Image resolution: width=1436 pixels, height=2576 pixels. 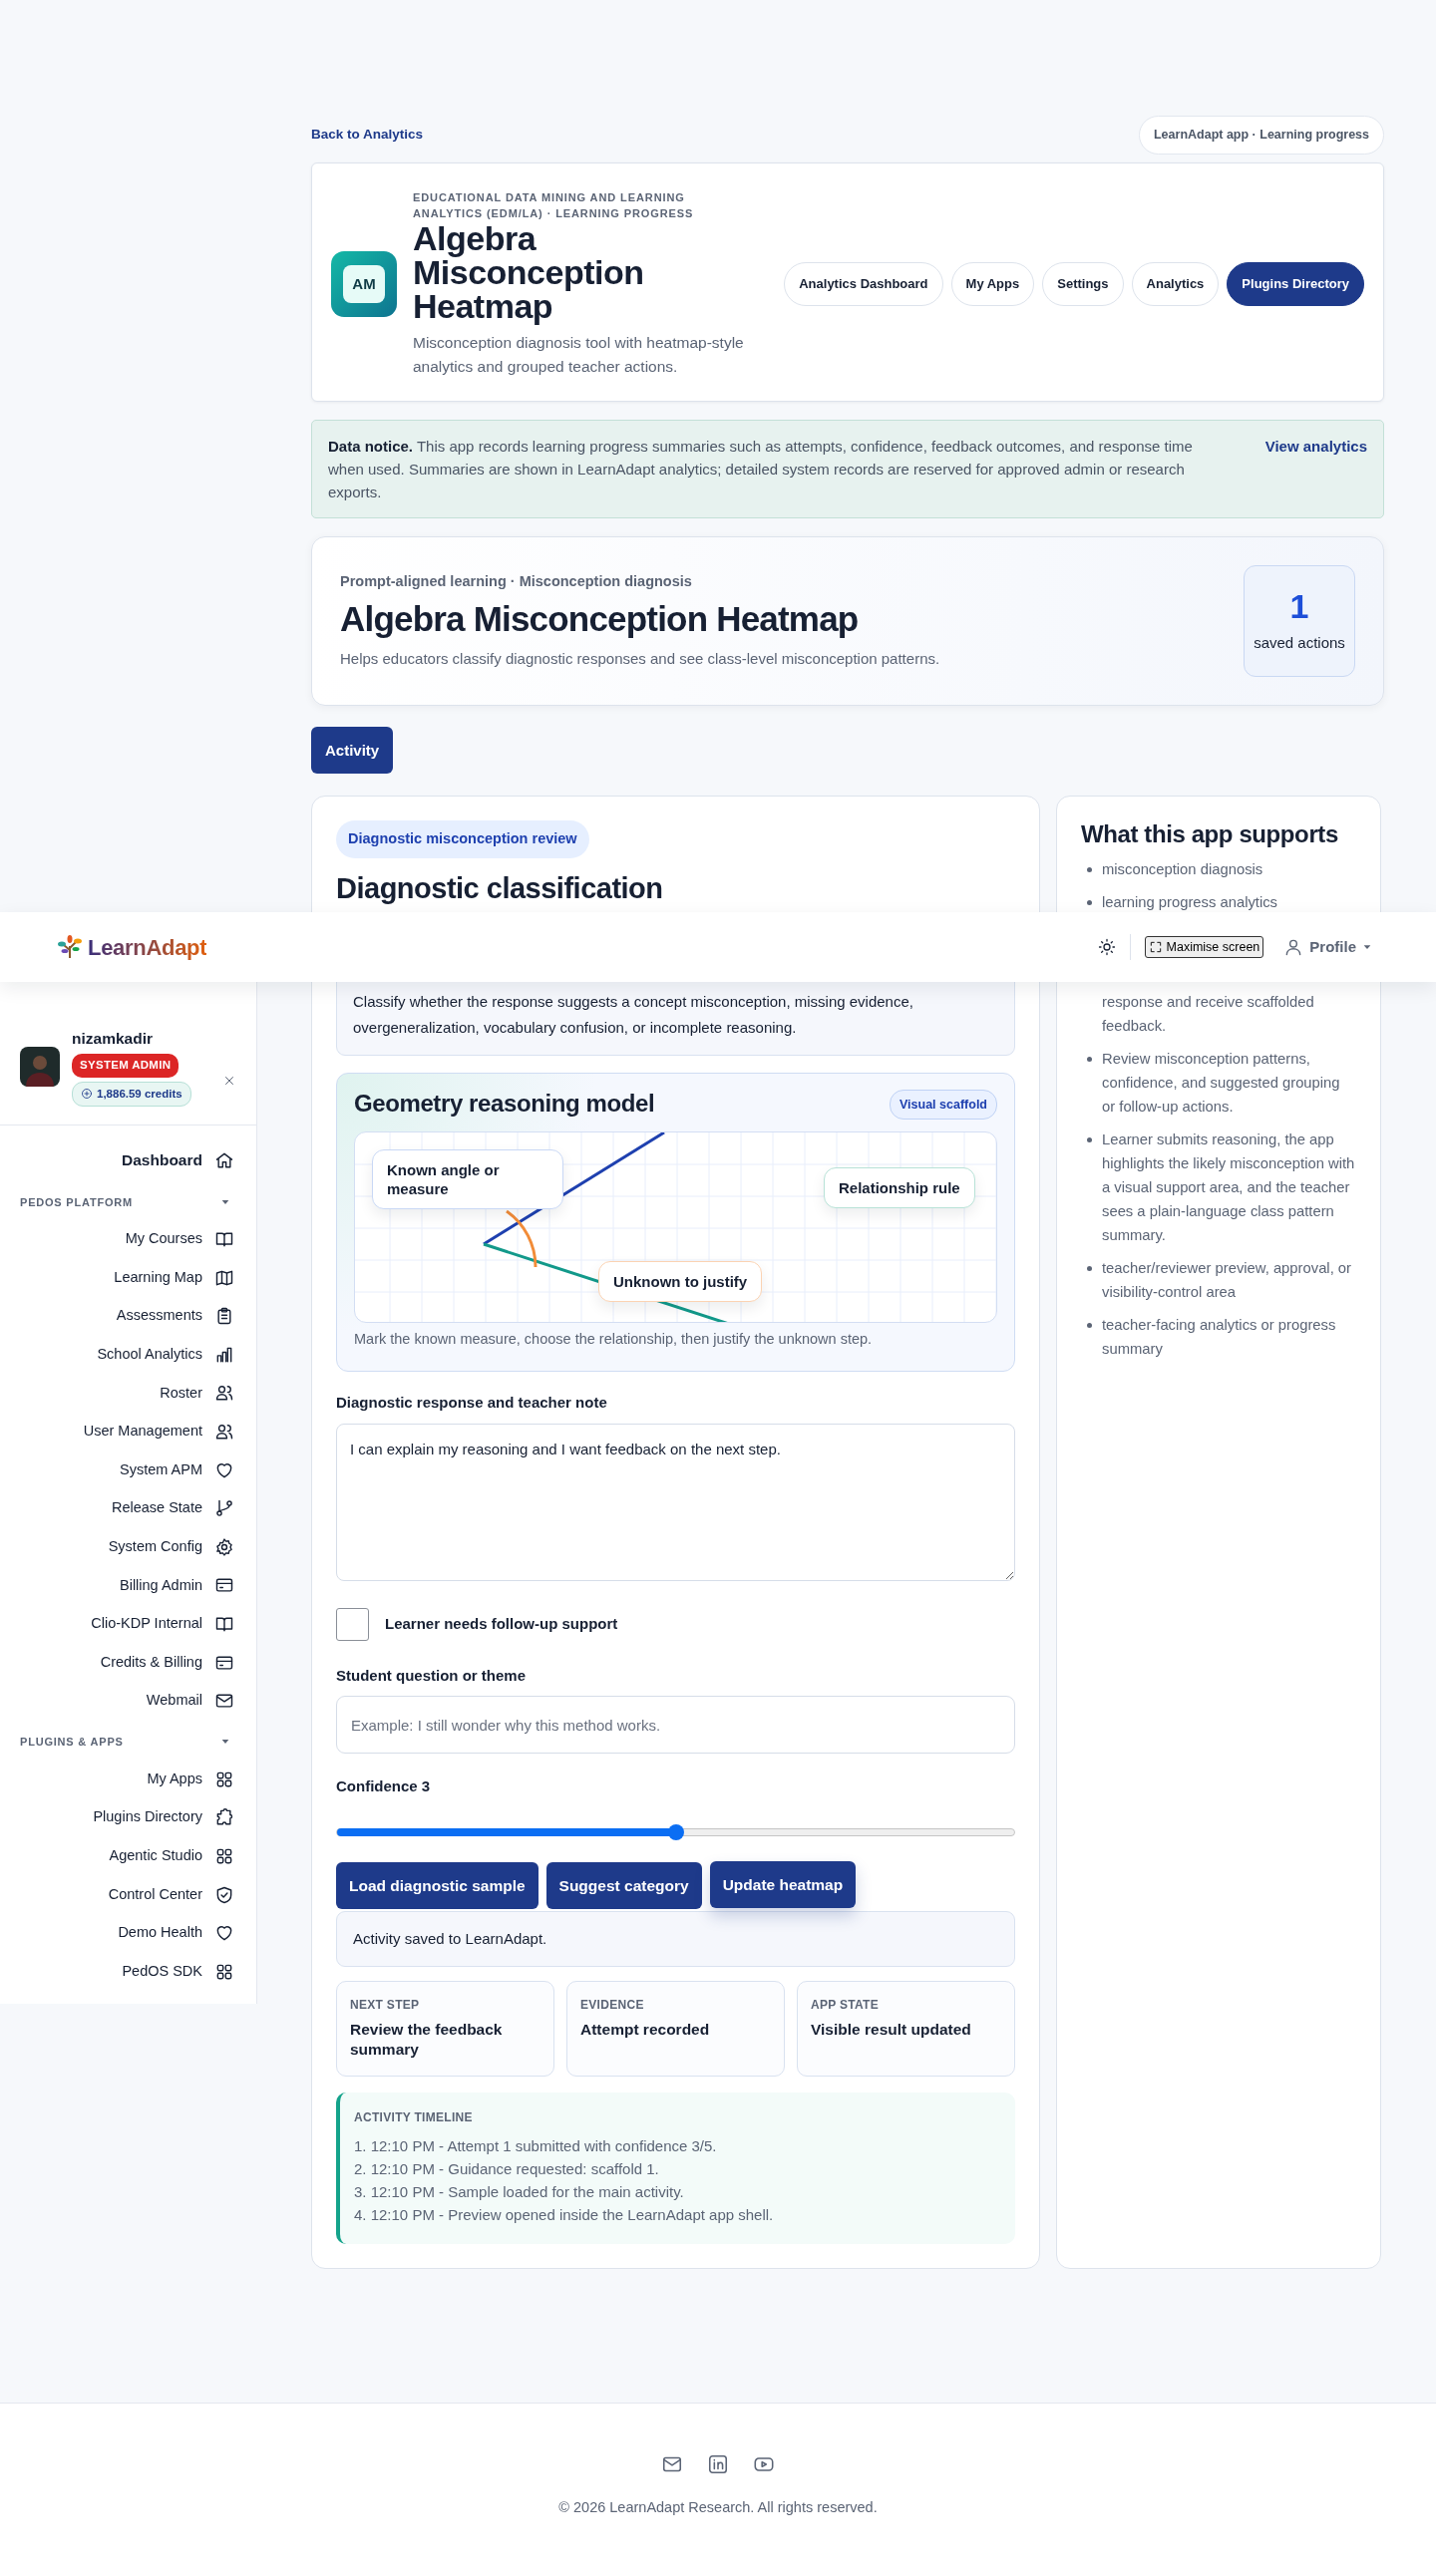 What do you see at coordinates (612, 2005) in the screenshot?
I see `summary-label: EVIDENCE` at bounding box center [612, 2005].